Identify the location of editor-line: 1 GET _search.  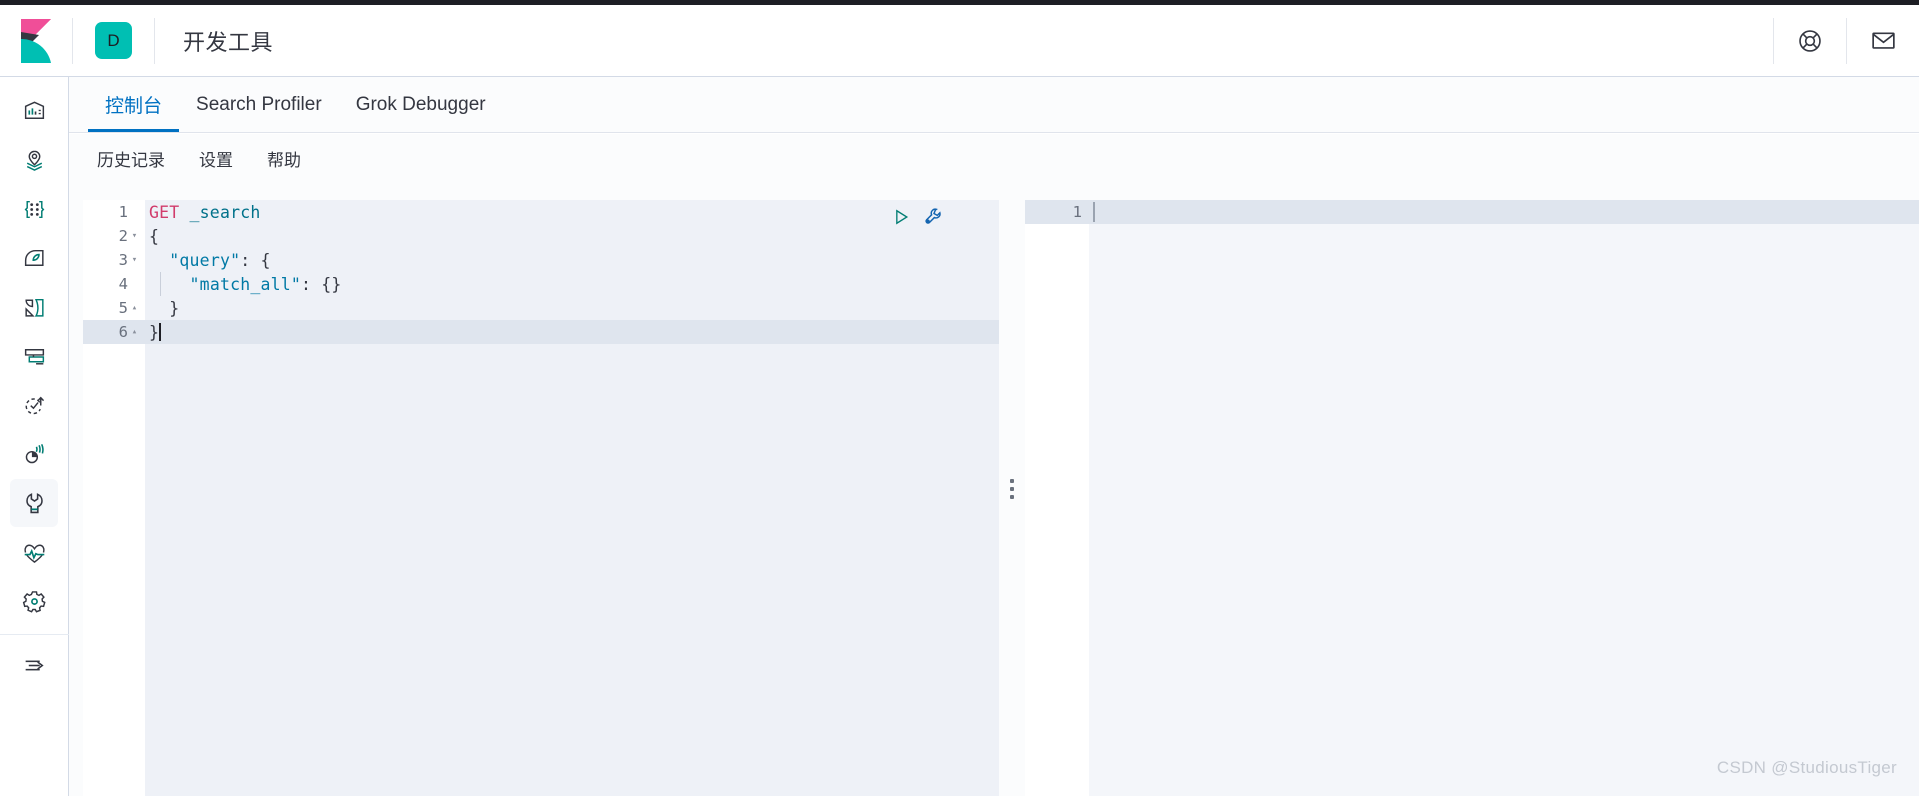
(541, 212).